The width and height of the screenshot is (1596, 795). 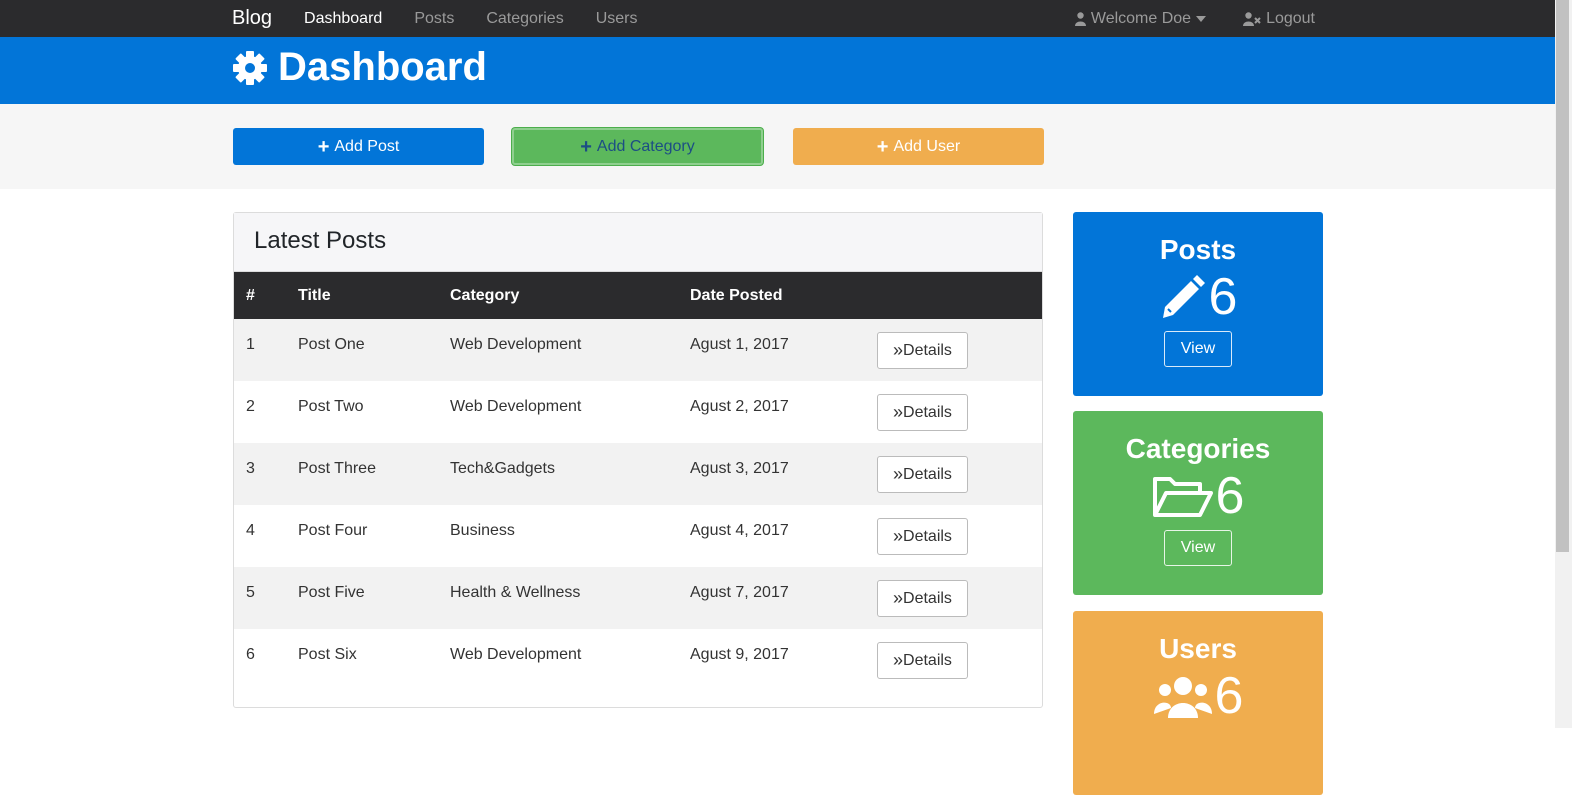 What do you see at coordinates (252, 18) in the screenshot?
I see `brand-link: Blog` at bounding box center [252, 18].